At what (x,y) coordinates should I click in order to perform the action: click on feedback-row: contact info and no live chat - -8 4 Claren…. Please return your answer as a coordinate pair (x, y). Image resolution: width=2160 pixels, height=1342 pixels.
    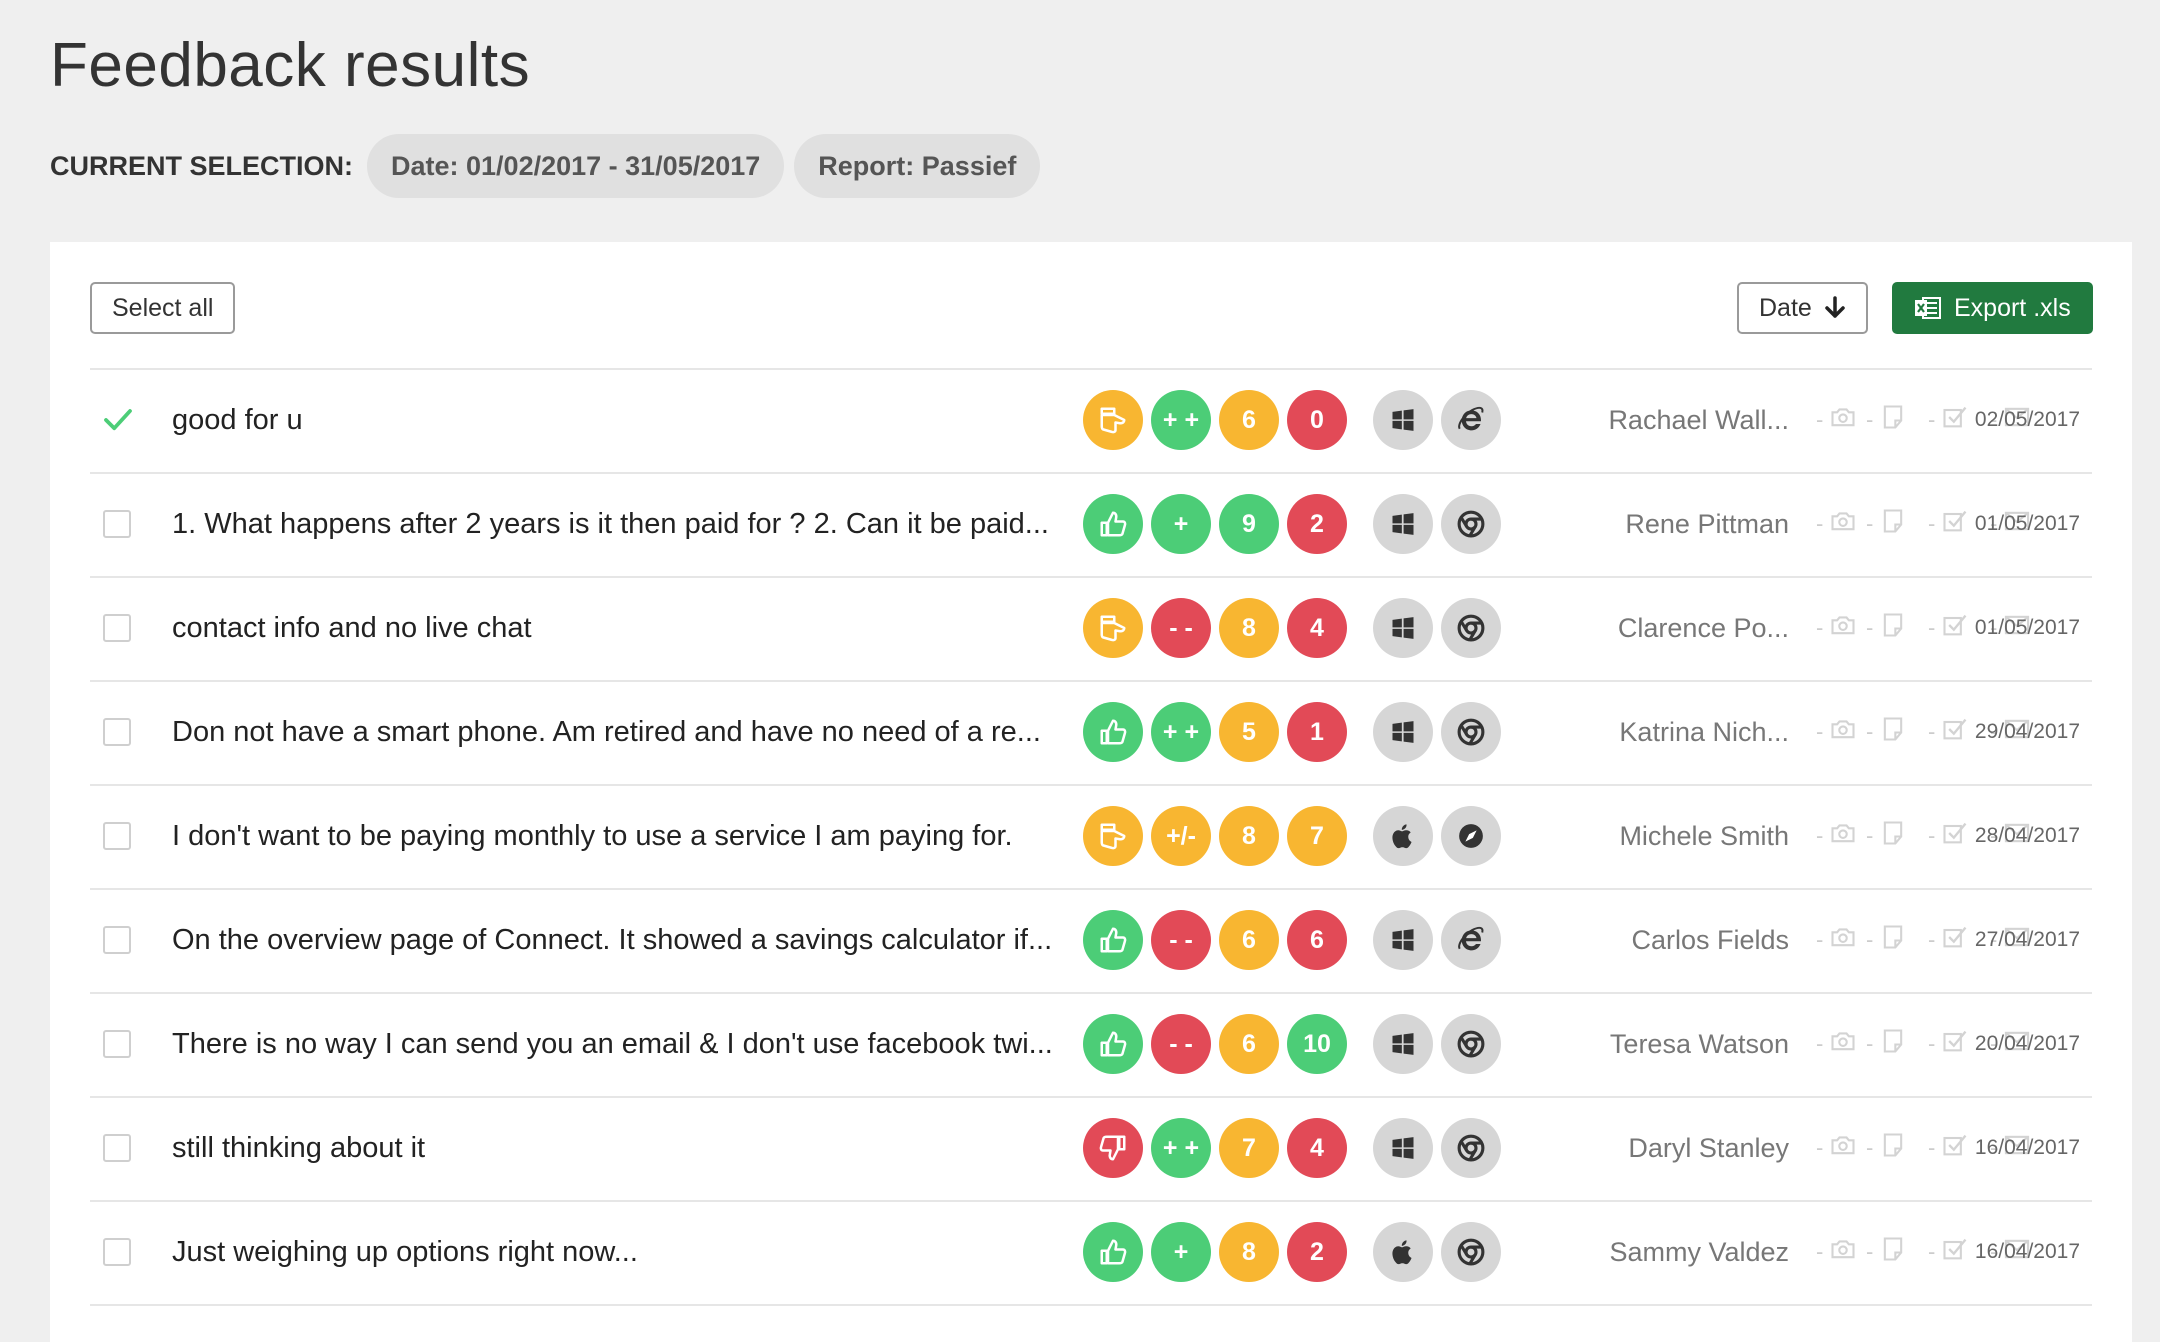
    Looking at the image, I should click on (1091, 630).